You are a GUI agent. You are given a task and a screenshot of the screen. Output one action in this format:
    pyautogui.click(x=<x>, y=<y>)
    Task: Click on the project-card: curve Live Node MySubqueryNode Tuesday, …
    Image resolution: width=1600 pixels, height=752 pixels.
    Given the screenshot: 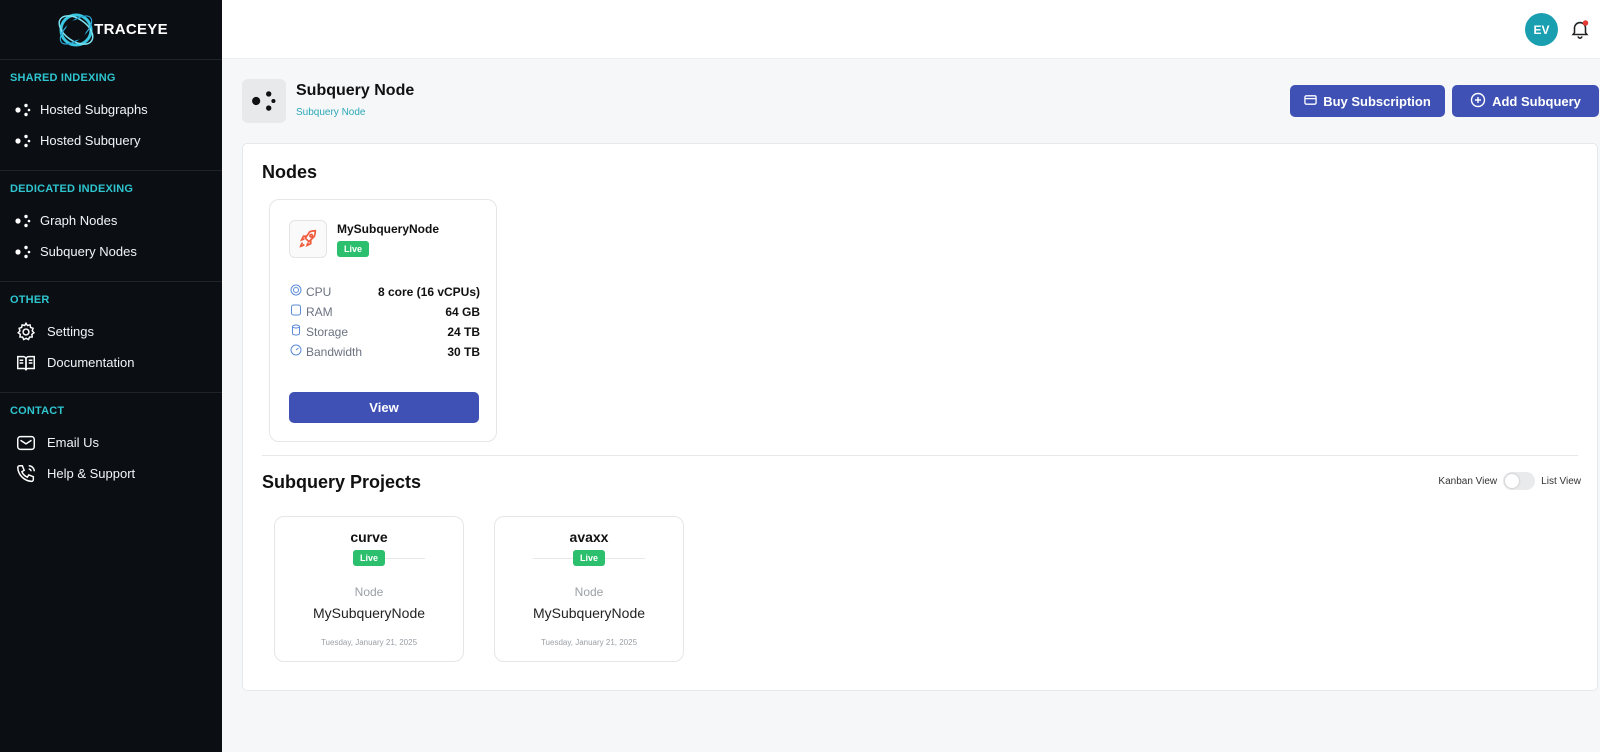 What is the action you would take?
    pyautogui.click(x=369, y=589)
    